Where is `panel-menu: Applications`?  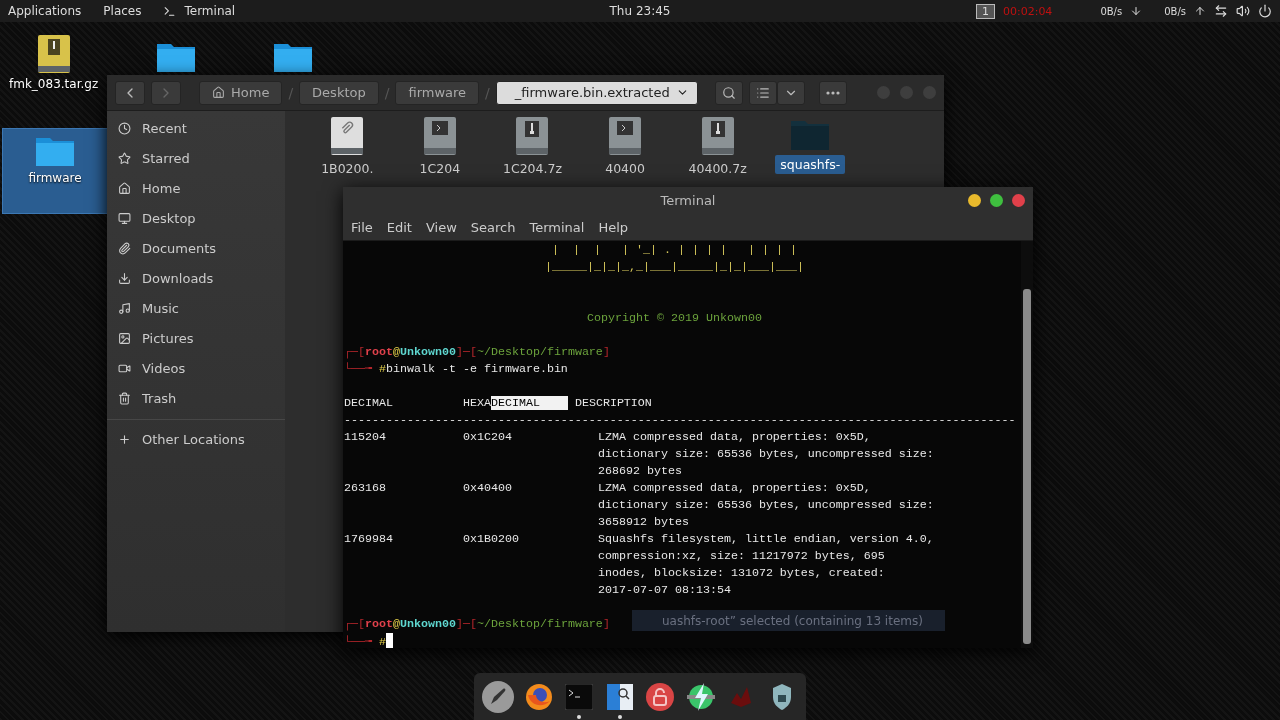
panel-menu: Applications is located at coordinates (45, 11).